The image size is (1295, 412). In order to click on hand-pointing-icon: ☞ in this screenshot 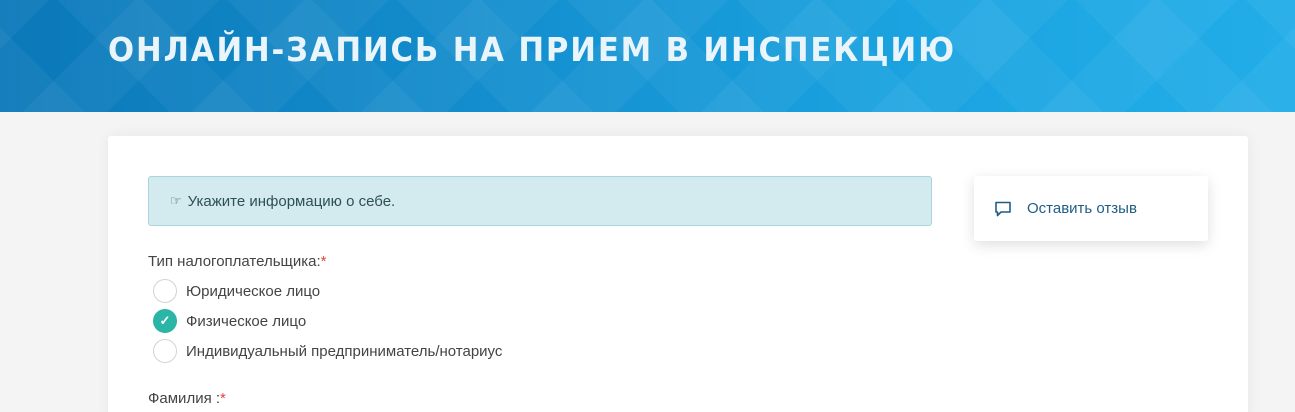, I will do `click(176, 200)`.